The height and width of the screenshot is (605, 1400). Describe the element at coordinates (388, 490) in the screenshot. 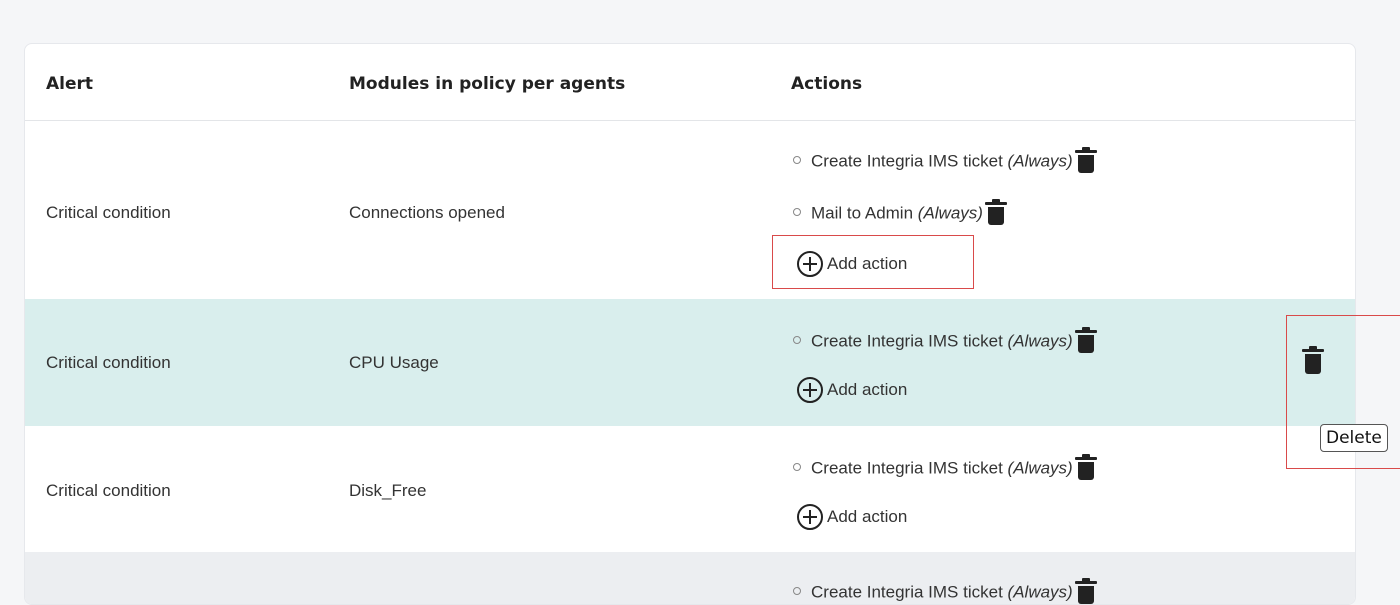

I see `module-cell: Disk_Free` at that location.